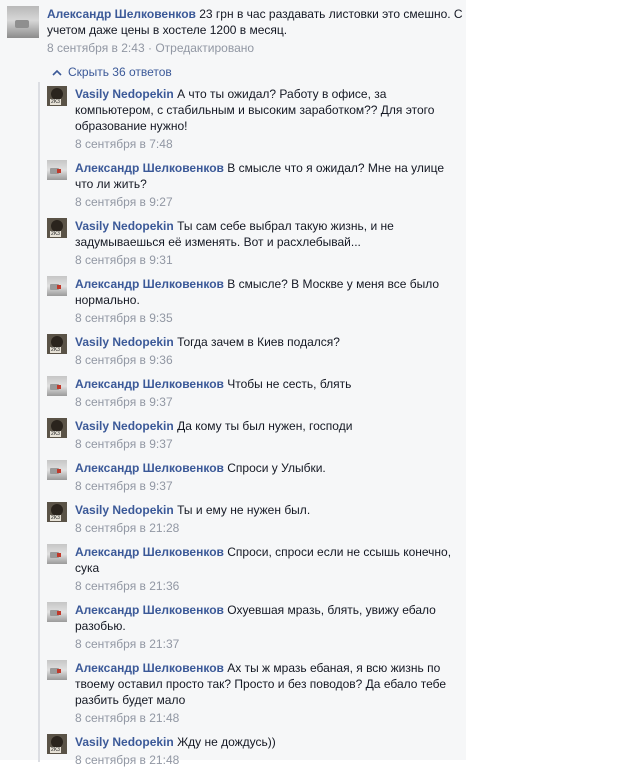  I want to click on hide-replies-toggle: Скрыть 36 ответов, so click(112, 72).